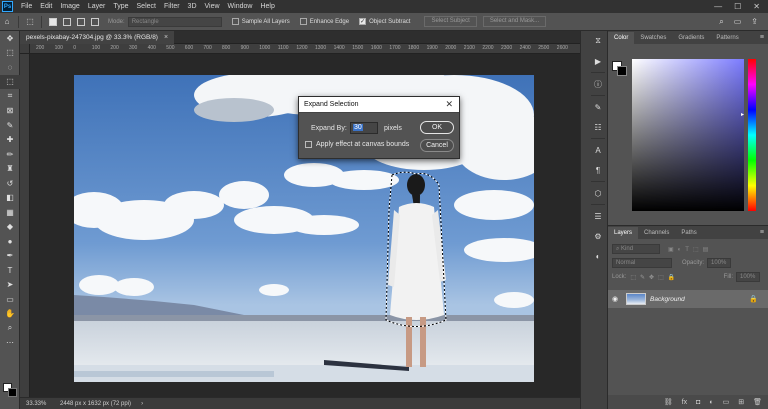 This screenshot has width=768, height=409. What do you see at coordinates (752, 135) in the screenshot?
I see `hue-slider` at bounding box center [752, 135].